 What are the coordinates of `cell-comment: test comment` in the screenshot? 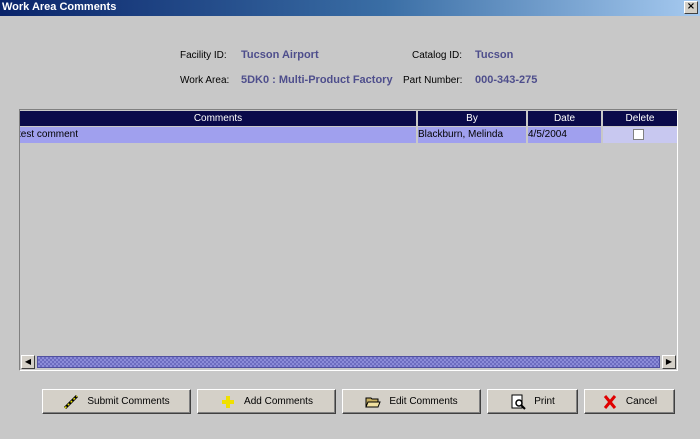 It's located at (219, 135).